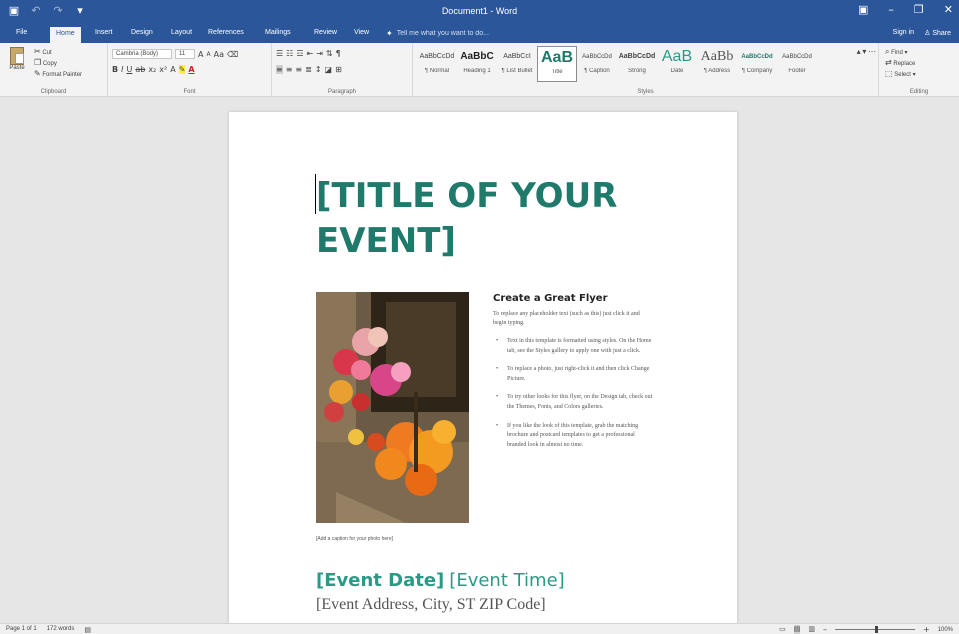 Image resolution: width=959 pixels, height=634 pixels. Describe the element at coordinates (298, 69) in the screenshot. I see `align-right-icon: ≡` at that location.